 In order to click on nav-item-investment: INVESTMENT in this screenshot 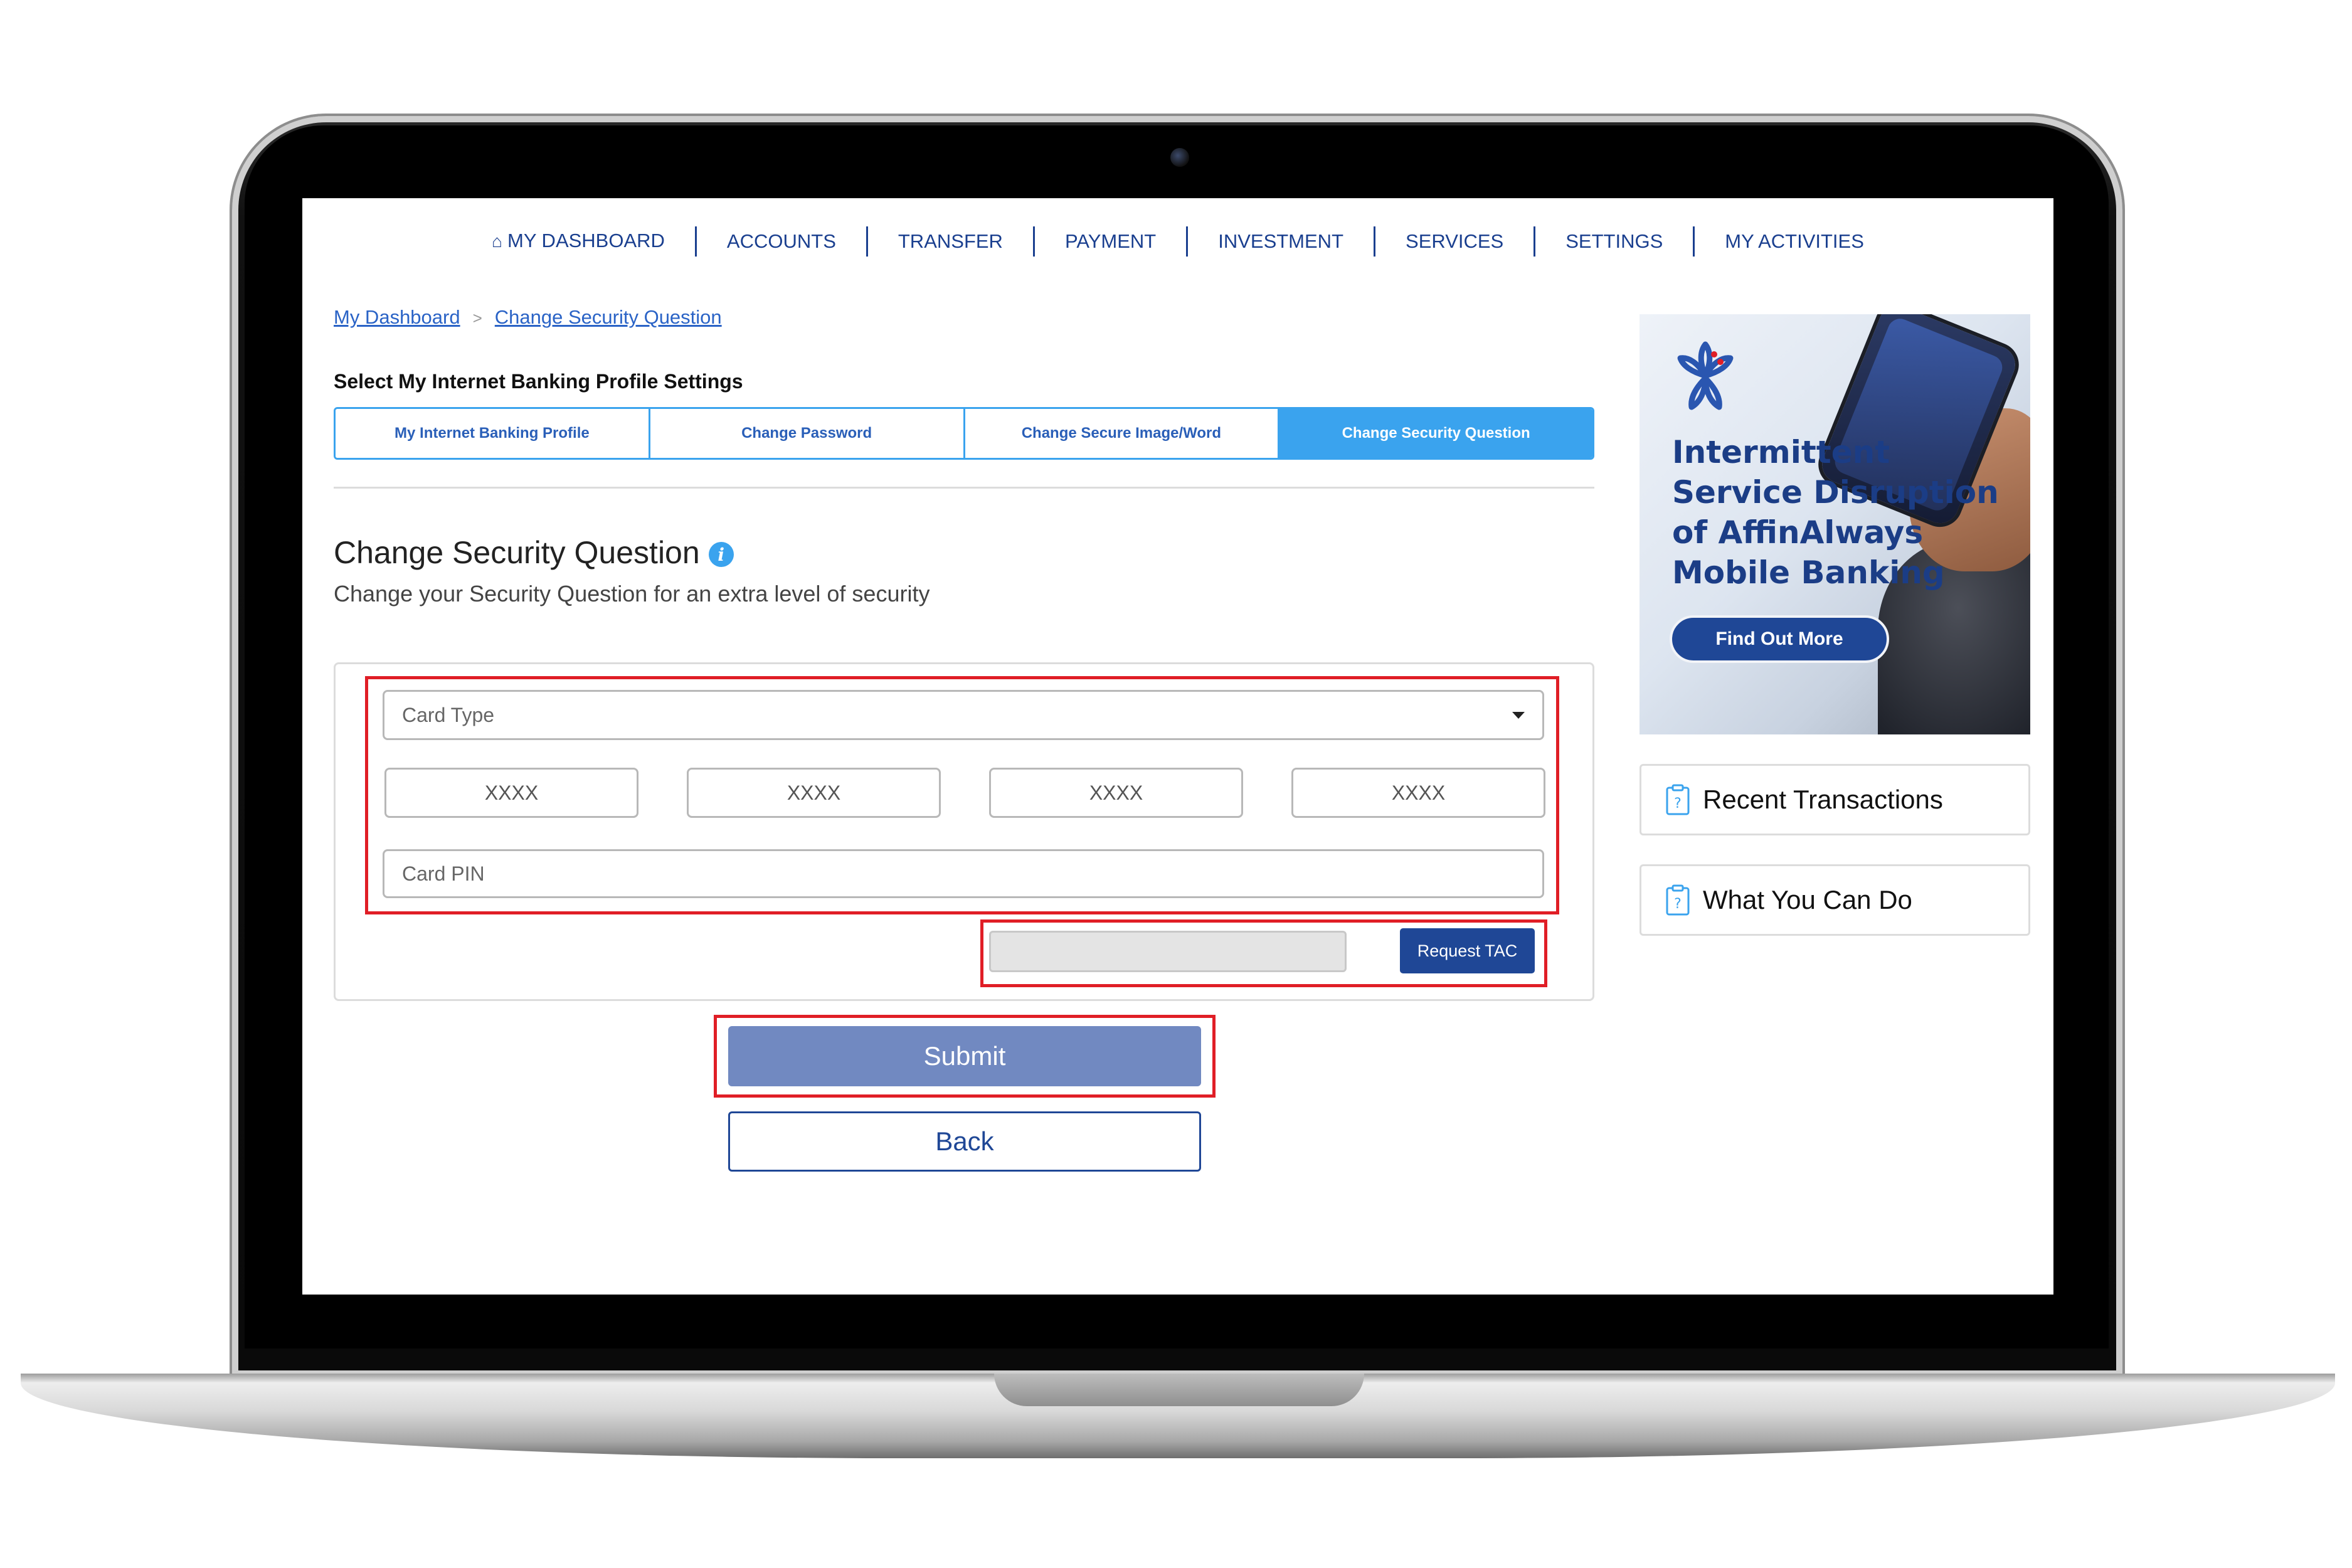, I will do `click(1280, 241)`.